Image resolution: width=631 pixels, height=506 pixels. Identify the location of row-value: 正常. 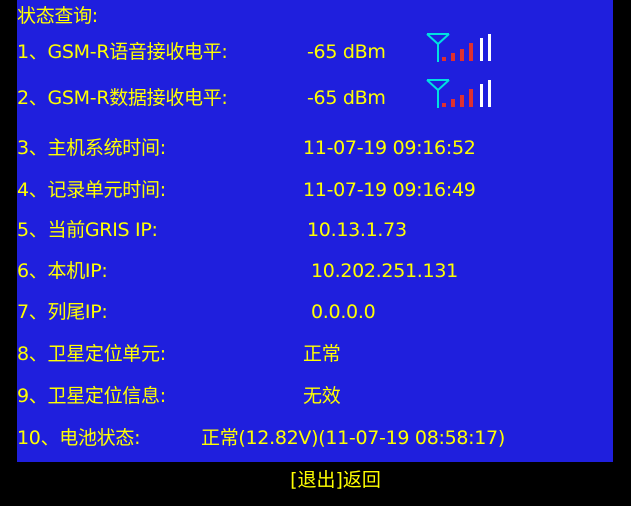
(322, 354).